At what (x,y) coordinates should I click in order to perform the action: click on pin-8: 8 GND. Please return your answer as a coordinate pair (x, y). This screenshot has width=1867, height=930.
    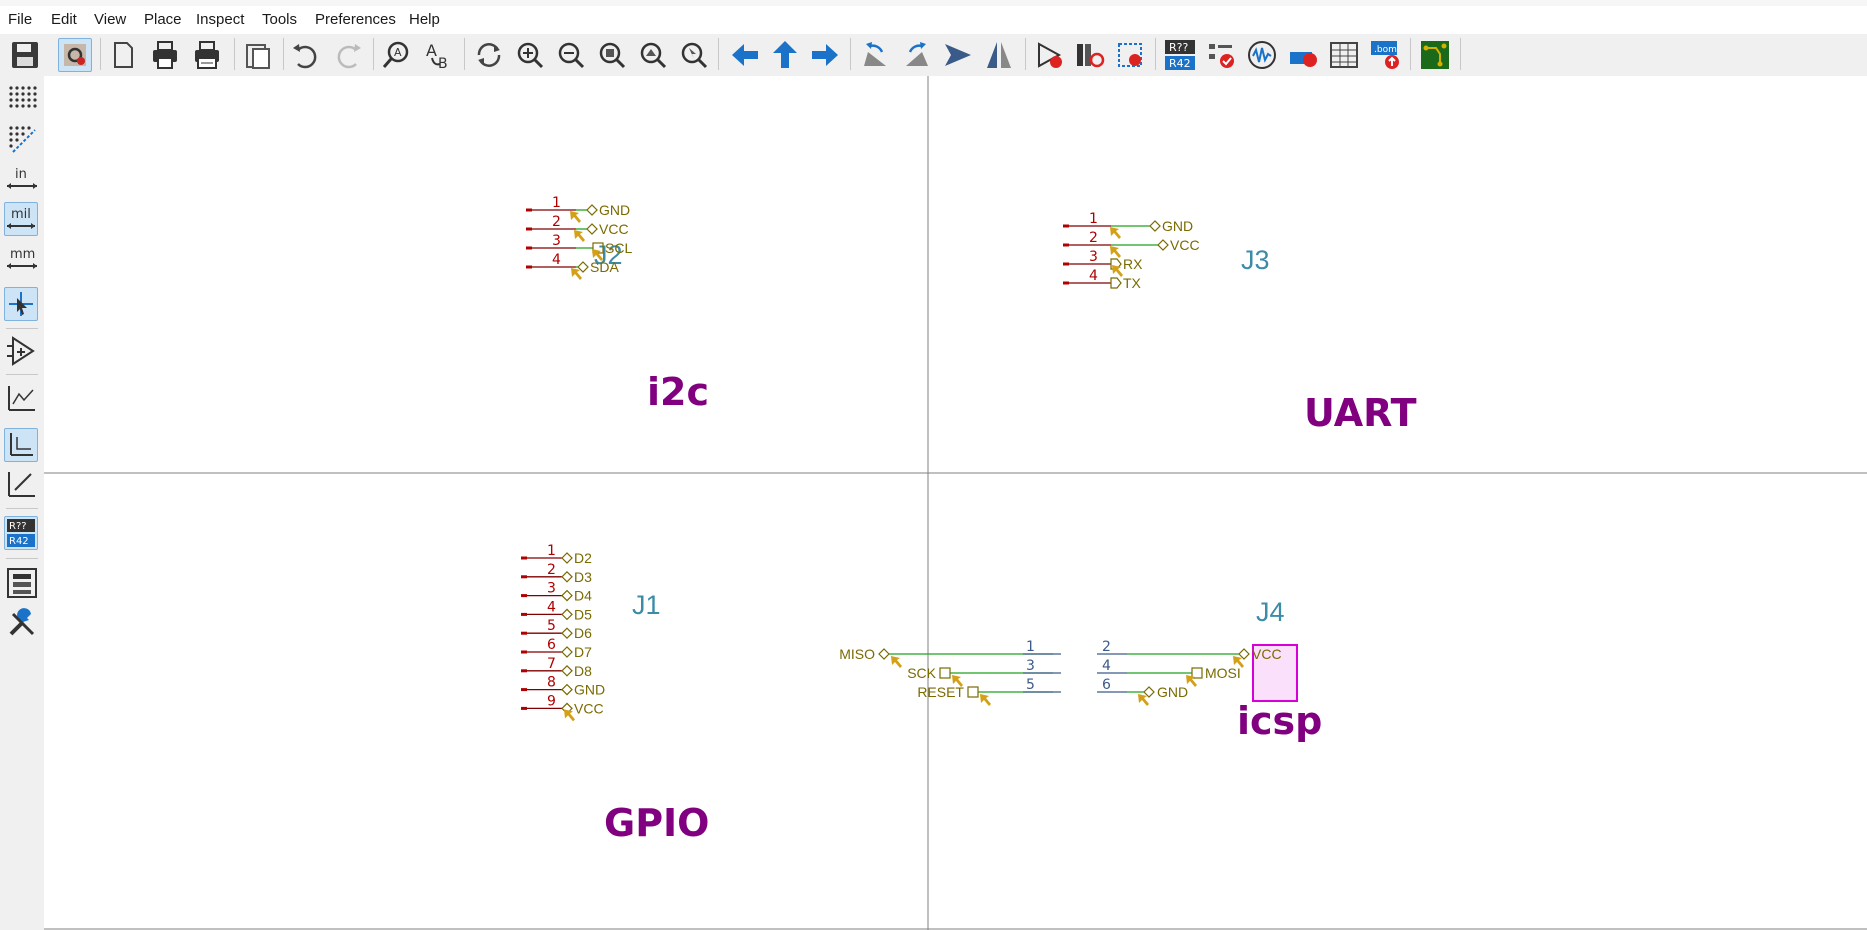
    Looking at the image, I should click on (563, 686).